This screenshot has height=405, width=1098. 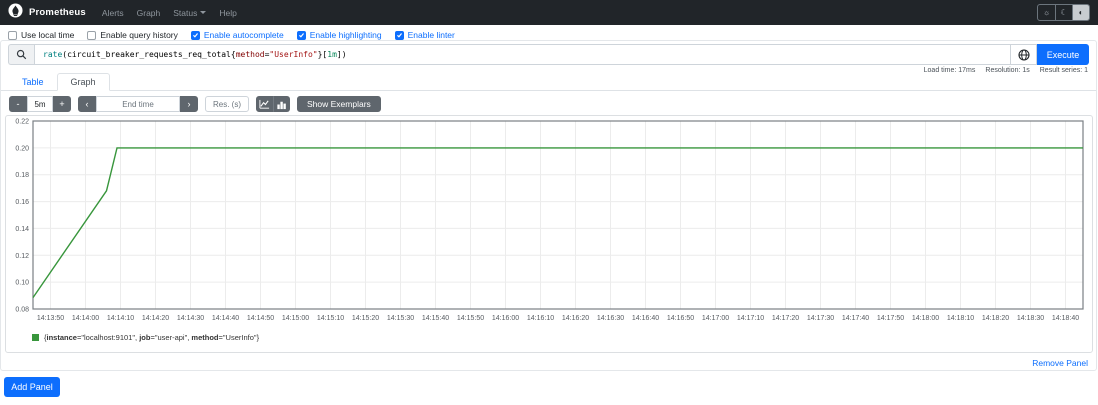 I want to click on panel-tabs: Table Graph, so click(x=548, y=82).